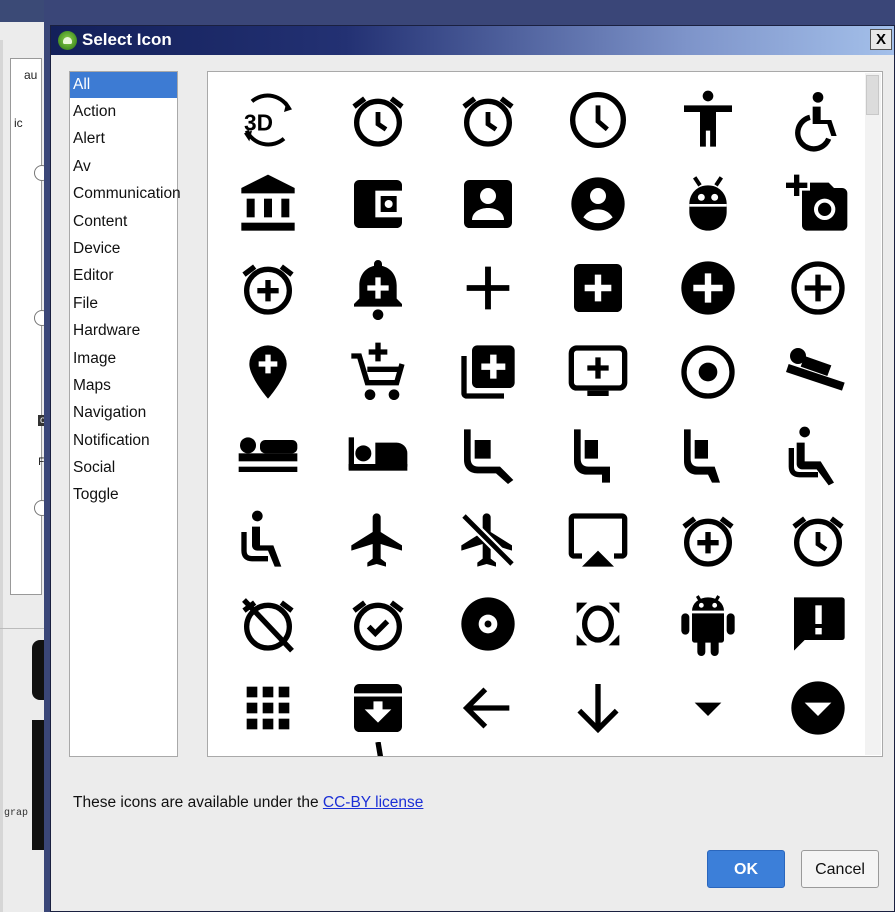  Describe the element at coordinates (268, 624) in the screenshot. I see `alarm-off-icon` at that location.